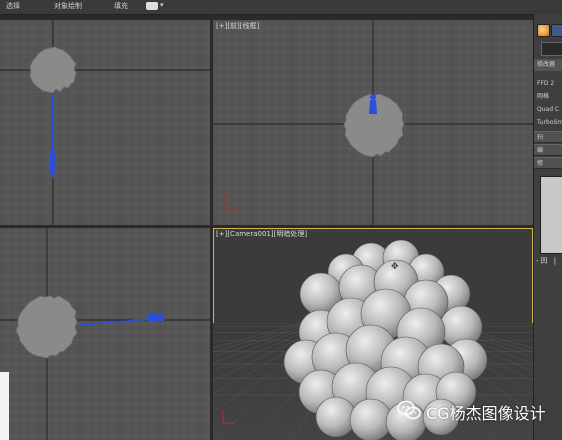 This screenshot has width=562, height=440. Describe the element at coordinates (68, 6) in the screenshot. I see `tab-object-paint: 对象绘制` at that location.